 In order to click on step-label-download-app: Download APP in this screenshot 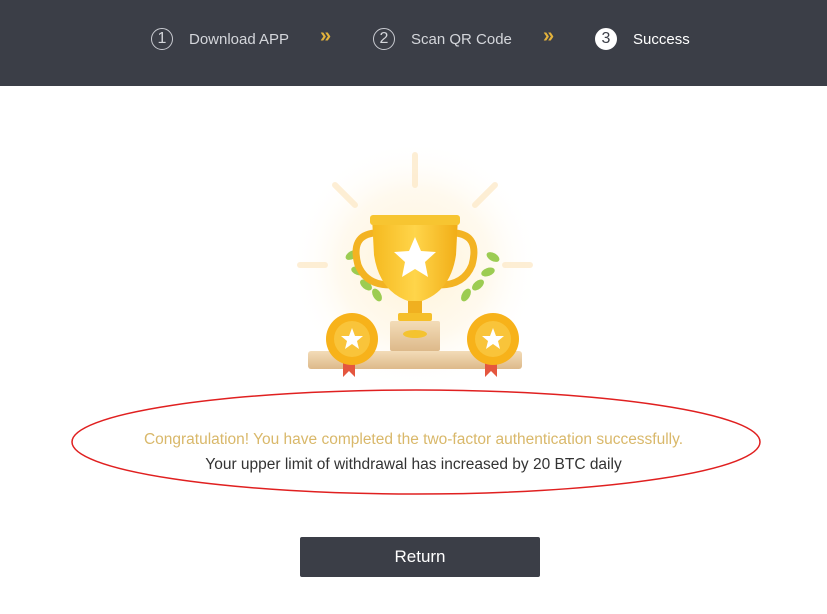, I will do `click(239, 39)`.